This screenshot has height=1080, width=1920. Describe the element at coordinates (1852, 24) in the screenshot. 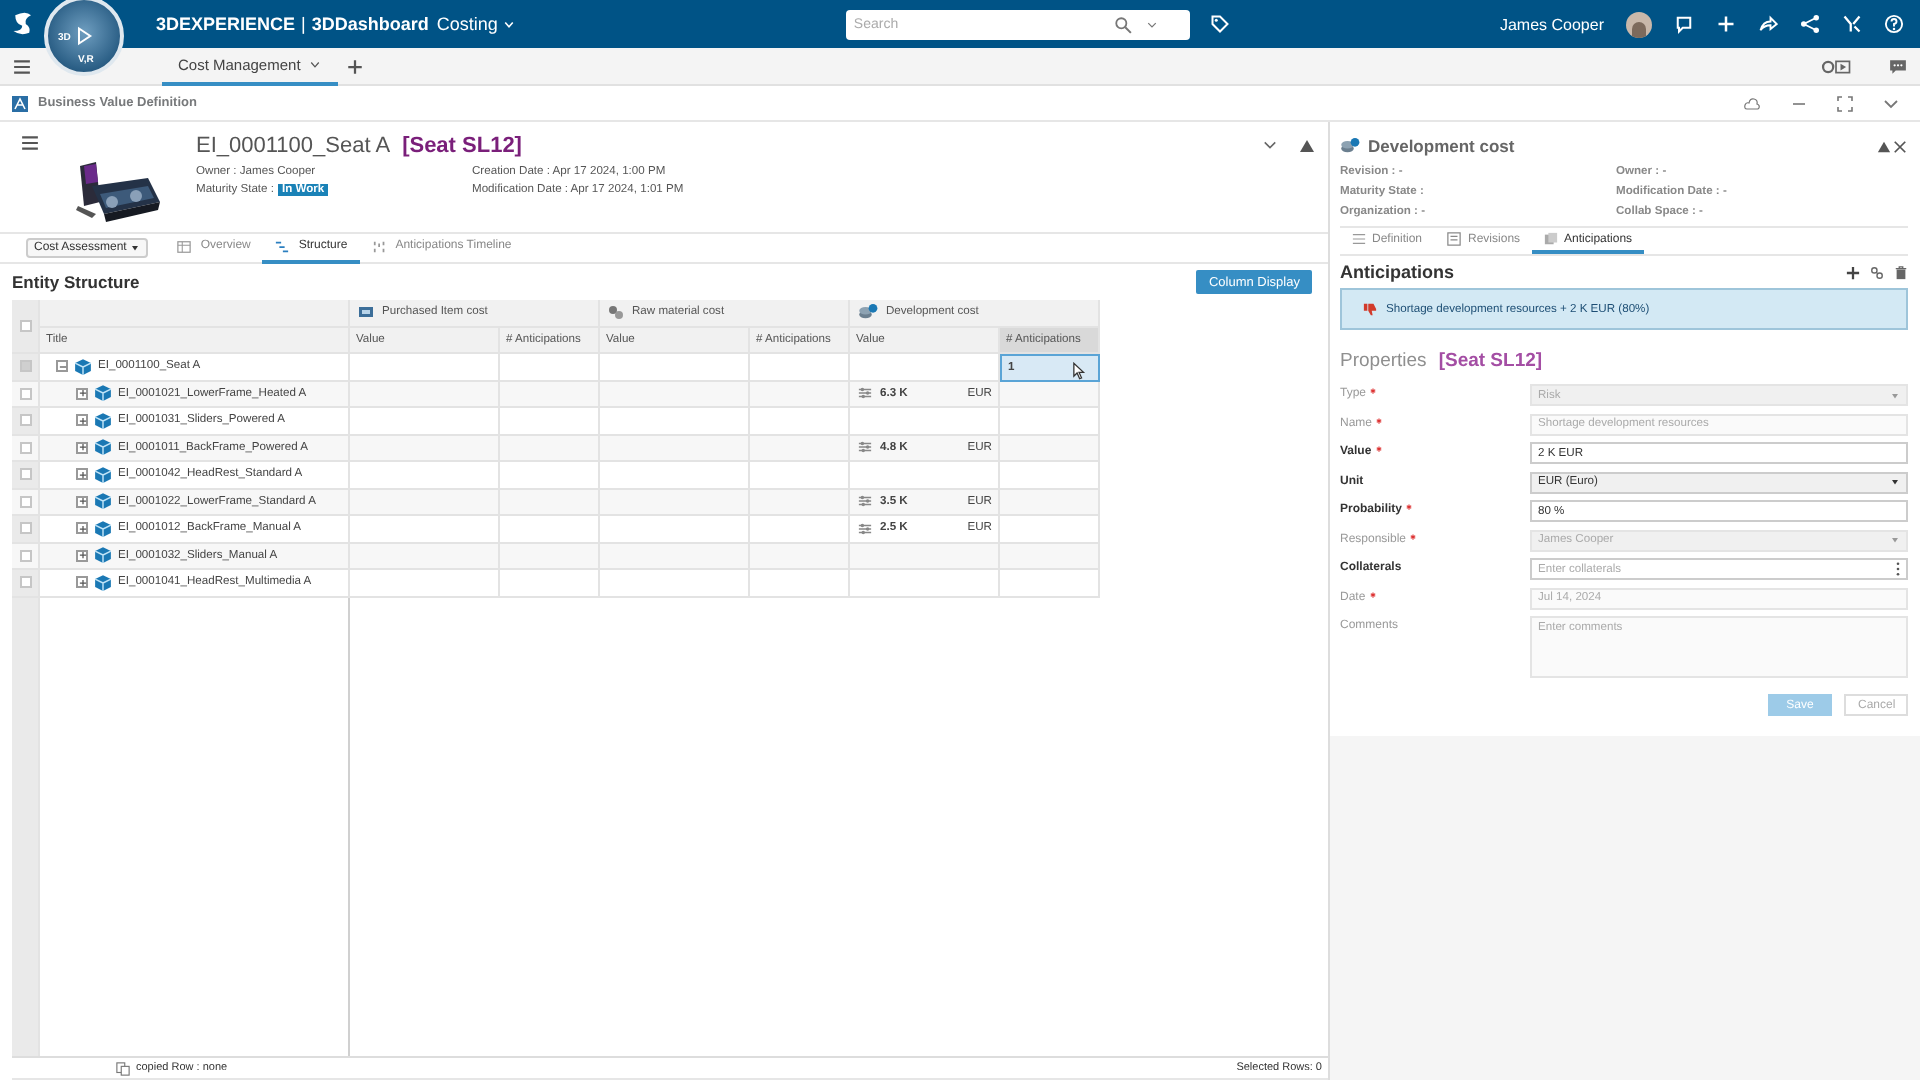

I see `tools-icon` at that location.